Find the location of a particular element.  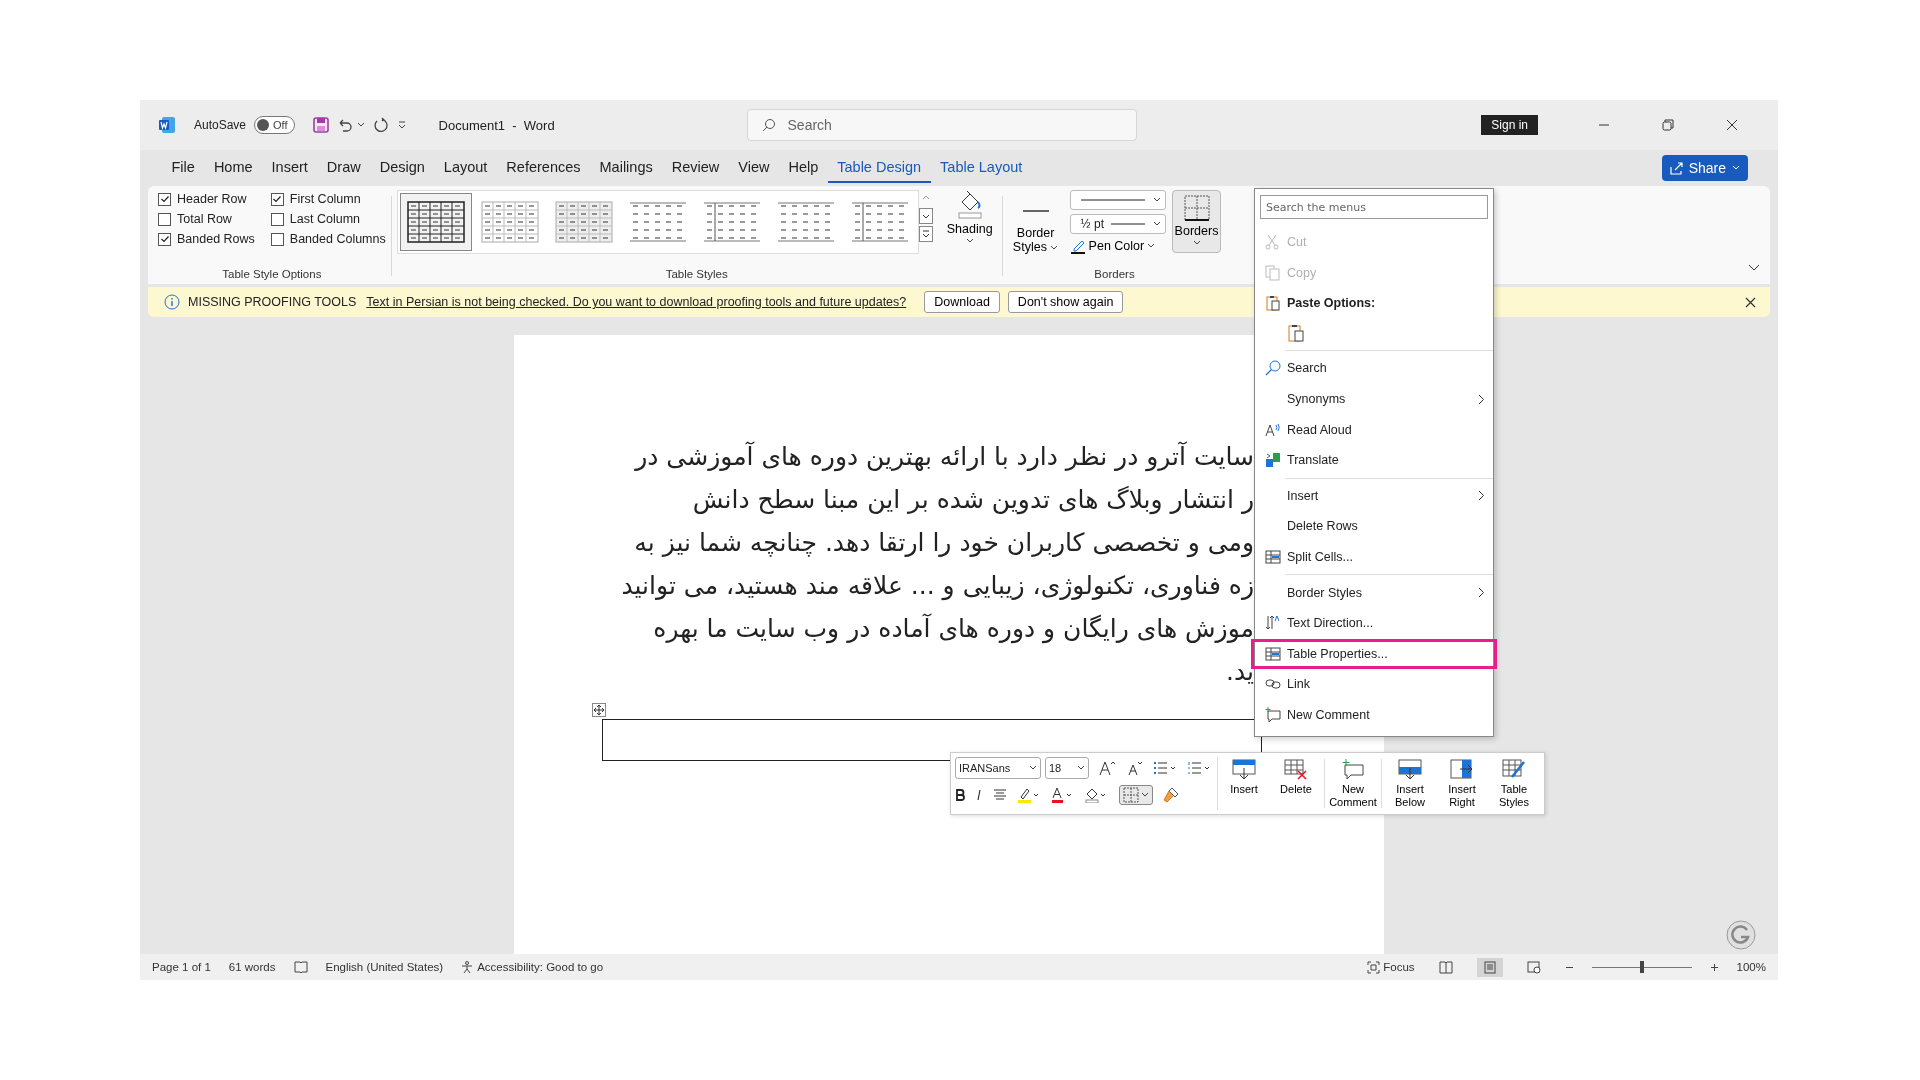

menu-item: New Comment is located at coordinates (1374, 715).